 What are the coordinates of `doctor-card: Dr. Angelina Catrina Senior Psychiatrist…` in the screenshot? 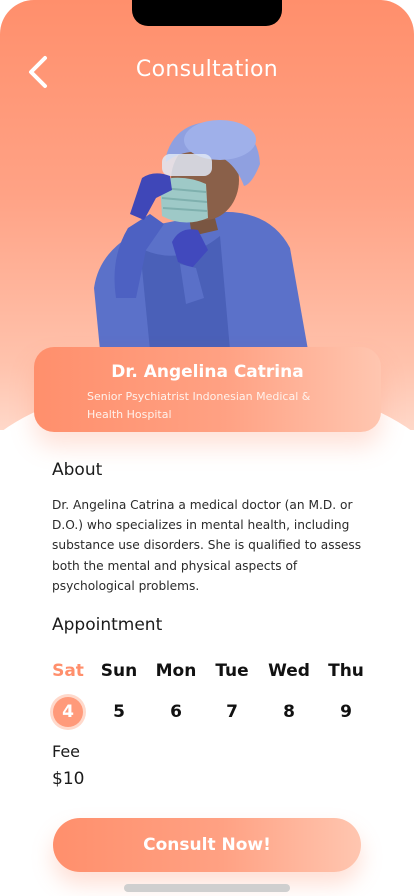 It's located at (207, 389).